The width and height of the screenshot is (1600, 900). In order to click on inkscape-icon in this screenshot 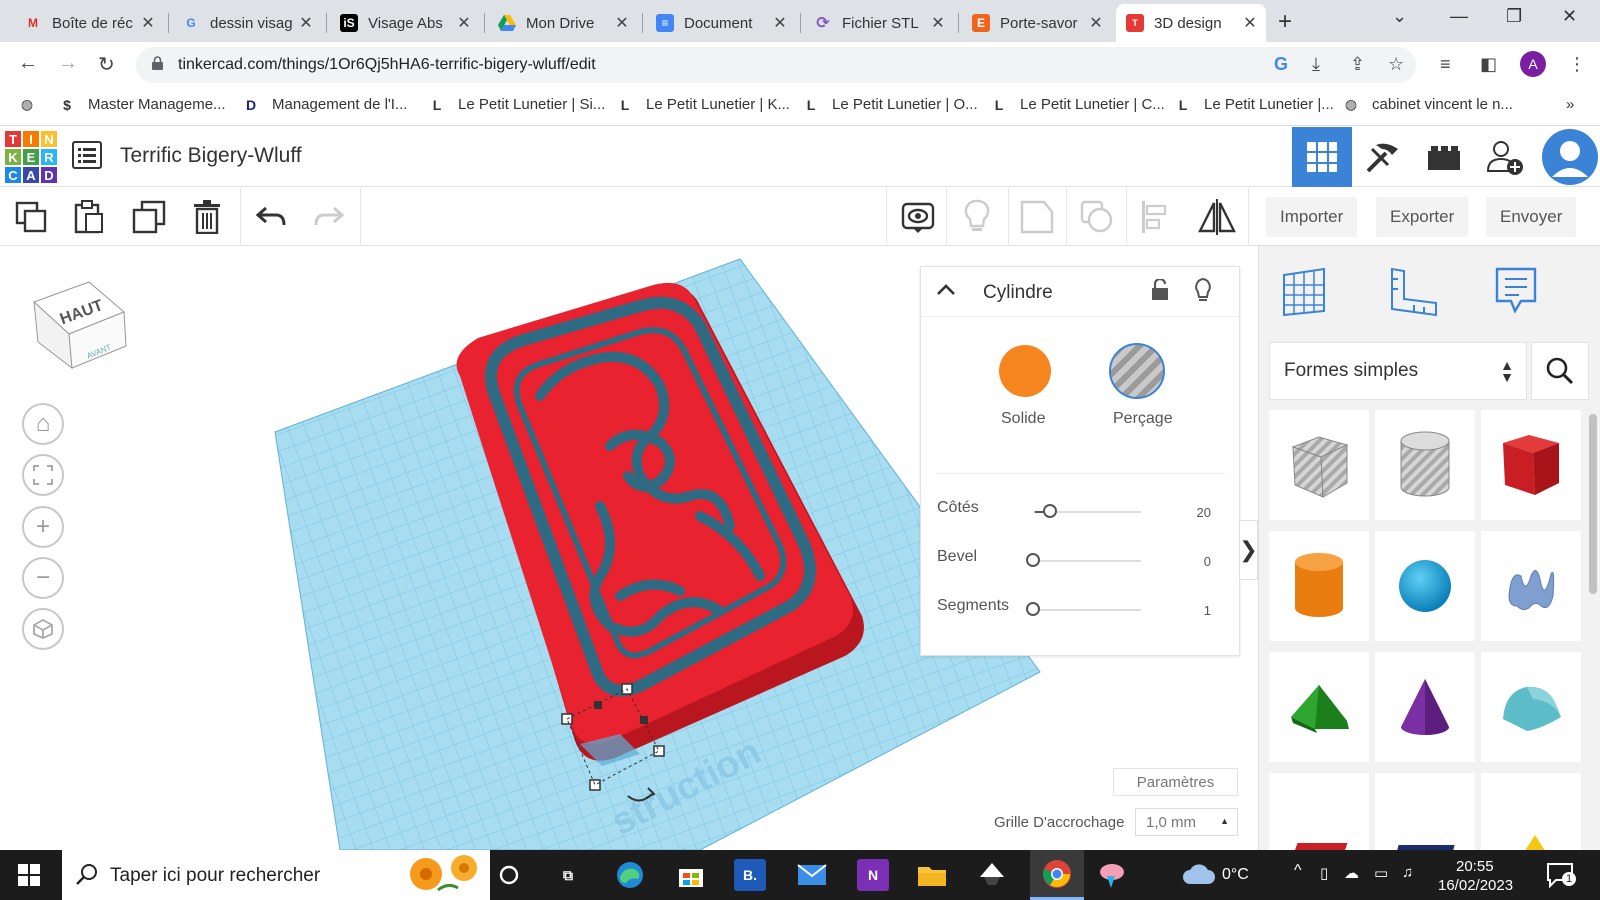, I will do `click(992, 875)`.